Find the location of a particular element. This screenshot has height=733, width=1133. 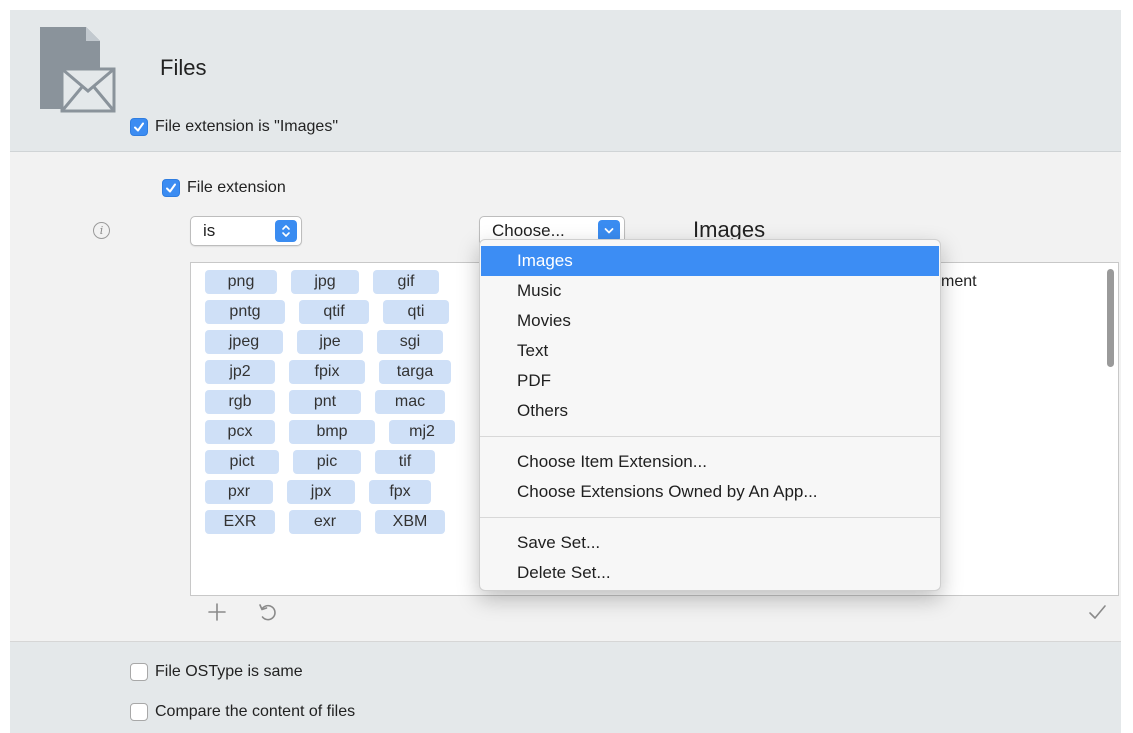

list-right-column-text: ment is located at coordinates (959, 281).